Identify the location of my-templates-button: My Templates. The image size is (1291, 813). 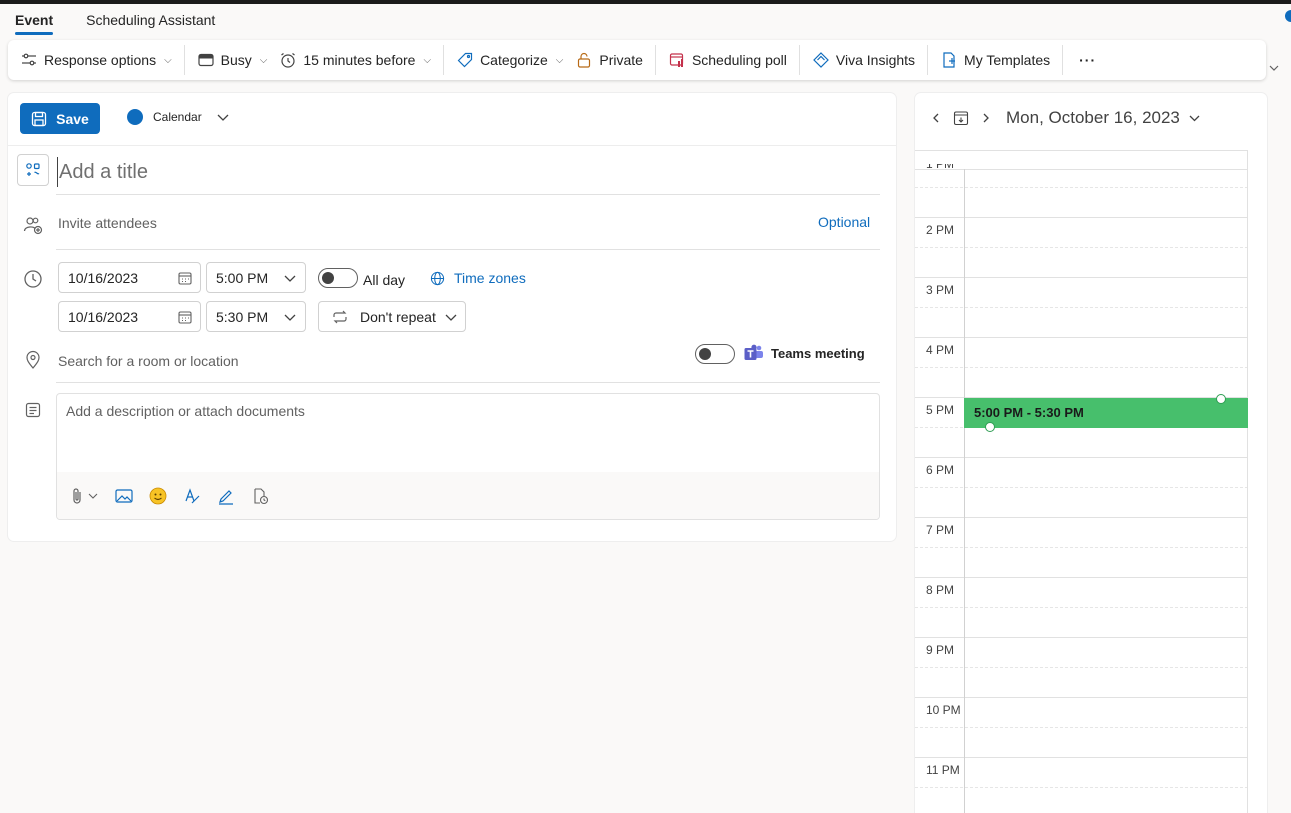
(995, 60).